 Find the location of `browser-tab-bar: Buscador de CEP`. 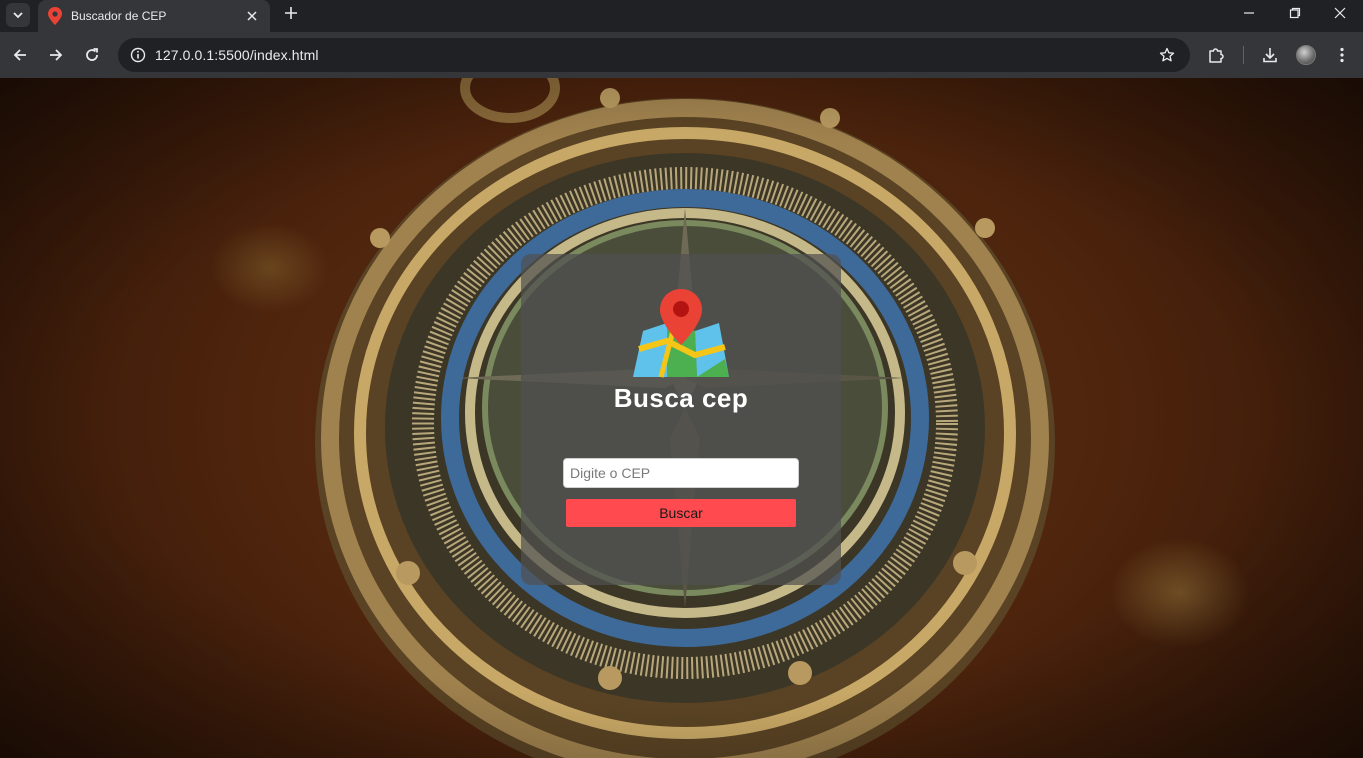

browser-tab-bar: Buscador de CEP is located at coordinates (681, 16).